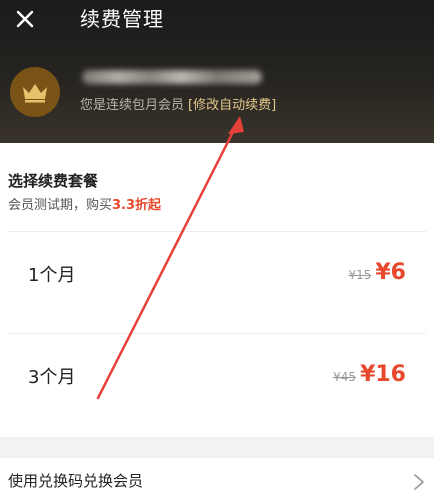 The image size is (434, 492). Describe the element at coordinates (383, 374) in the screenshot. I see `sale-price: ¥16` at that location.